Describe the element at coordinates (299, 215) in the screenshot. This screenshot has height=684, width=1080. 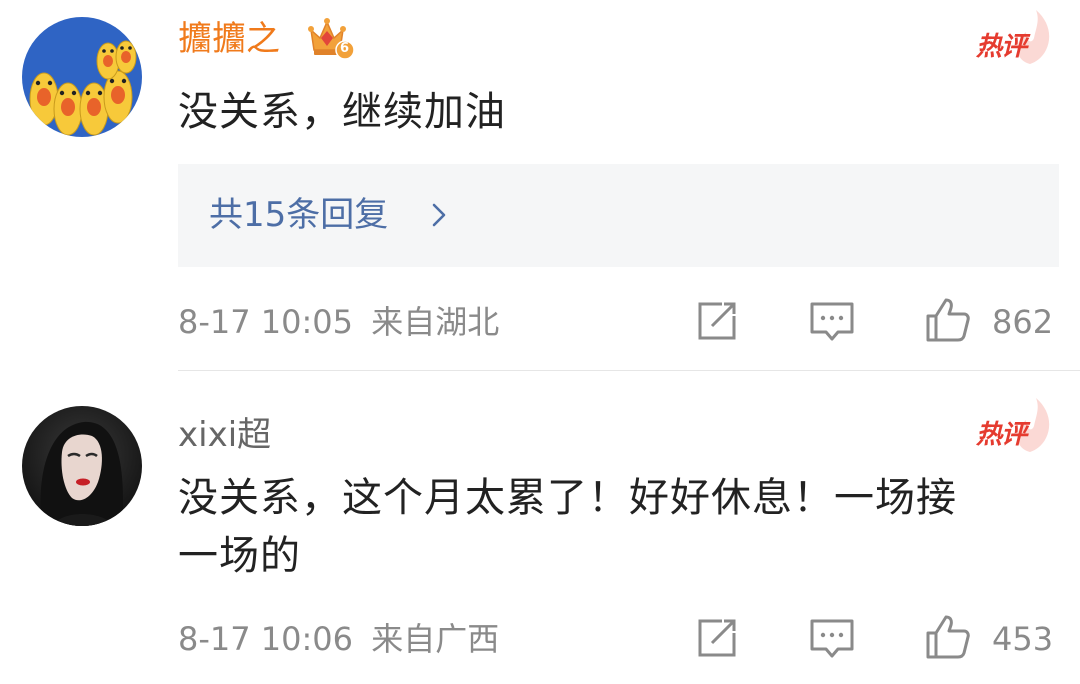
I see `replies-count-label: 共15条回复` at that location.